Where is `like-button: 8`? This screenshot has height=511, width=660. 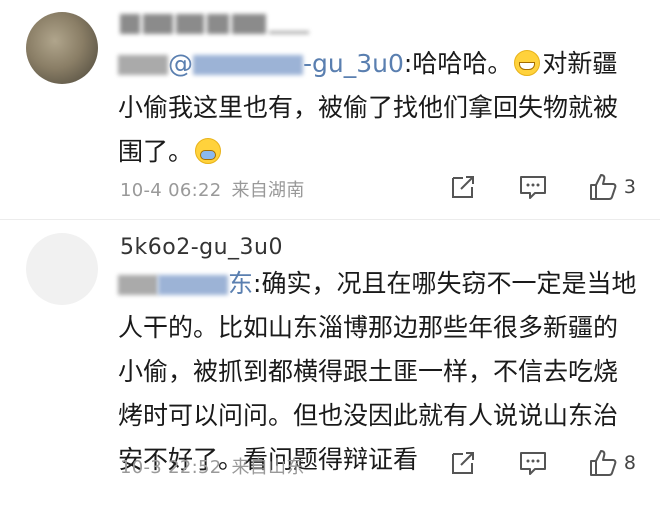
like-button: 8 is located at coordinates (612, 463).